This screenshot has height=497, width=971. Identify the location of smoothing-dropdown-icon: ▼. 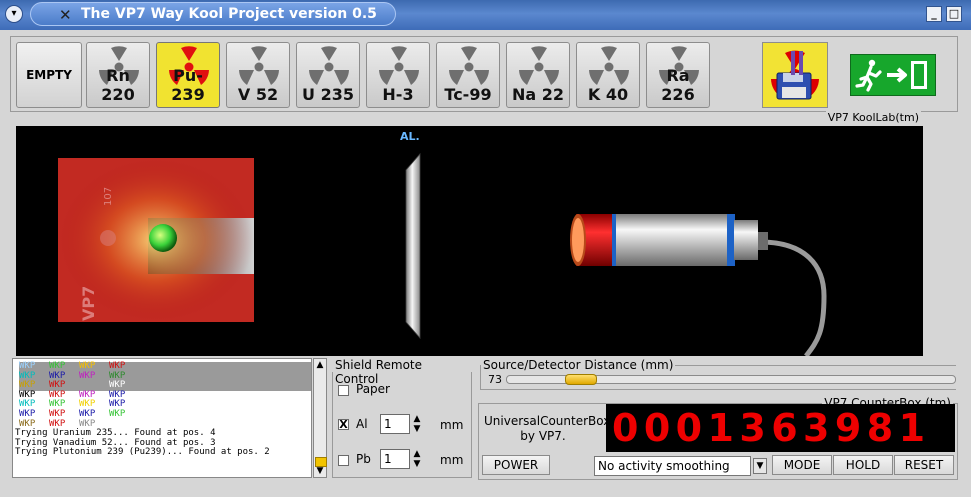
(760, 466).